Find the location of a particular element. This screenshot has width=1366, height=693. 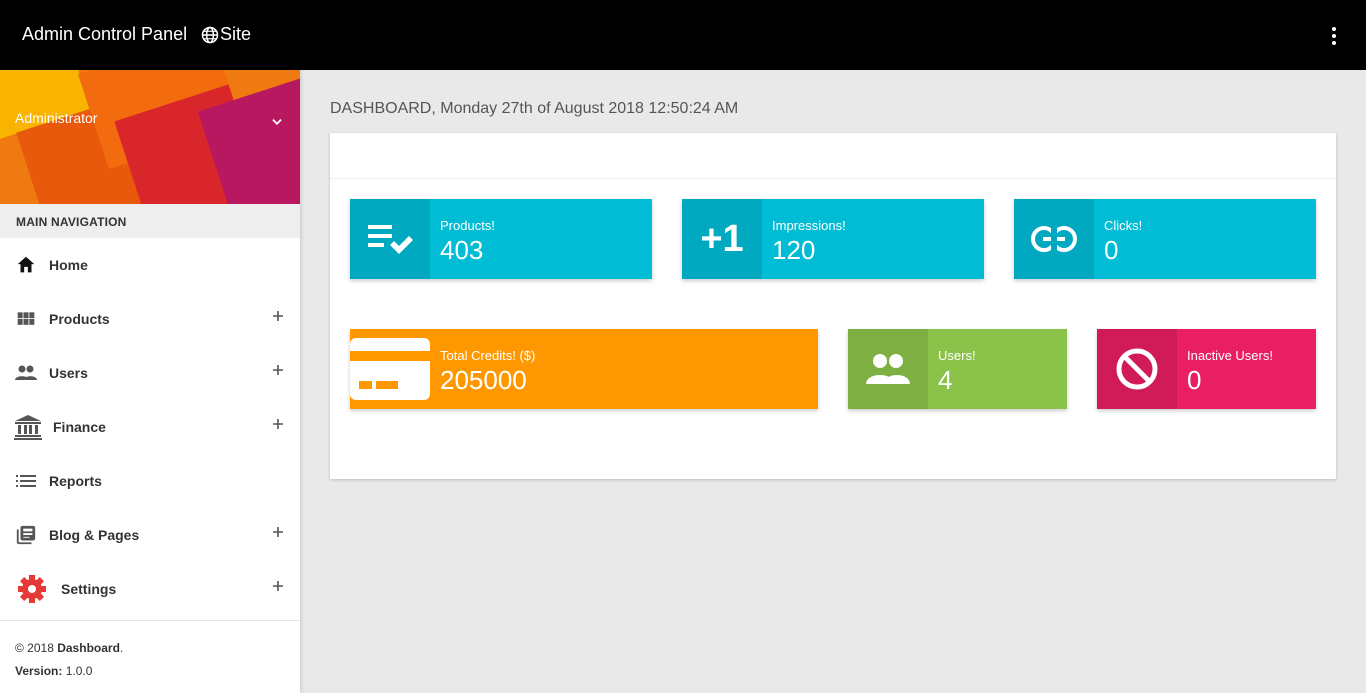

people-icon is located at coordinates (26, 373).